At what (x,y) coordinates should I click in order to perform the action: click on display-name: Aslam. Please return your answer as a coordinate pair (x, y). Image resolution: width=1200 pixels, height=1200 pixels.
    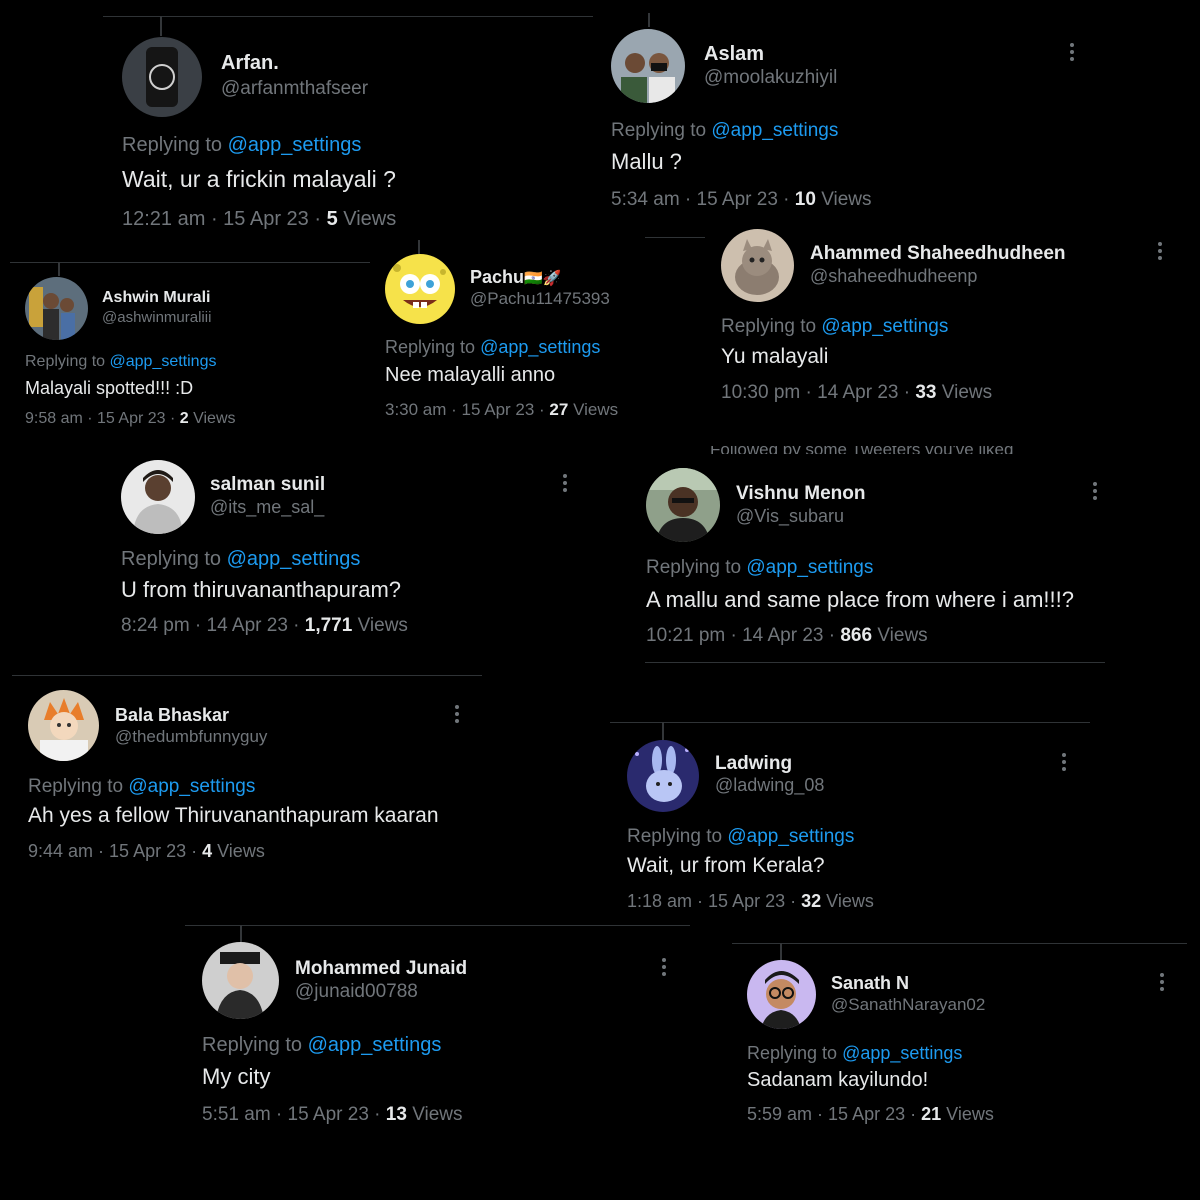
    Looking at the image, I should click on (734, 54).